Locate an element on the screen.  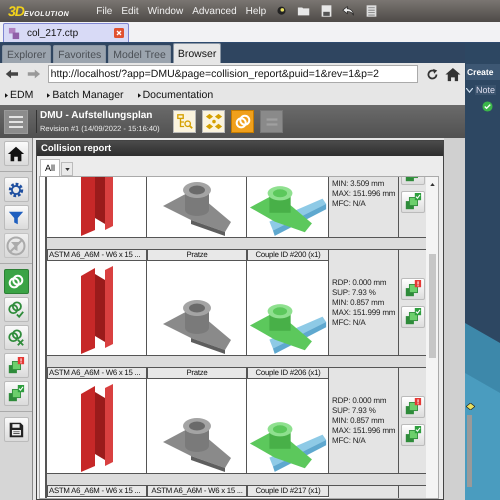
tab: Model Tree is located at coordinates (139, 54).